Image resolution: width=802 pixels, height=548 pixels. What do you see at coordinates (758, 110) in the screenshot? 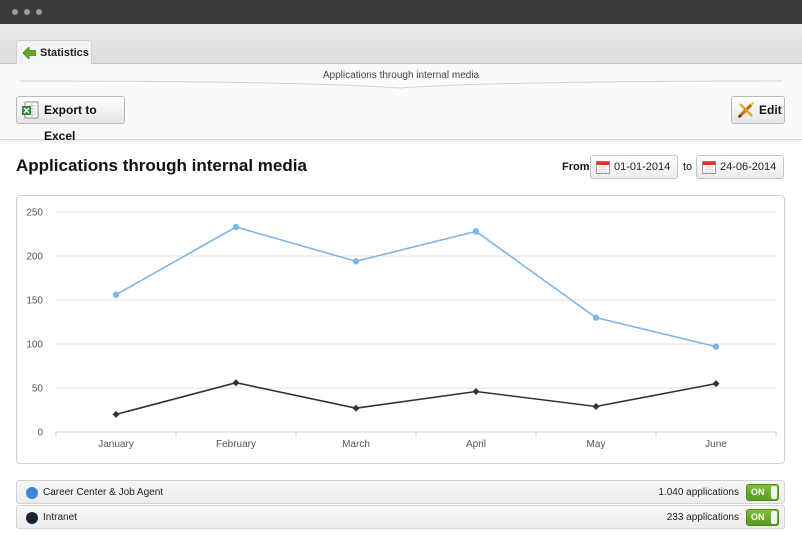
I see `edit-button: Edit` at bounding box center [758, 110].